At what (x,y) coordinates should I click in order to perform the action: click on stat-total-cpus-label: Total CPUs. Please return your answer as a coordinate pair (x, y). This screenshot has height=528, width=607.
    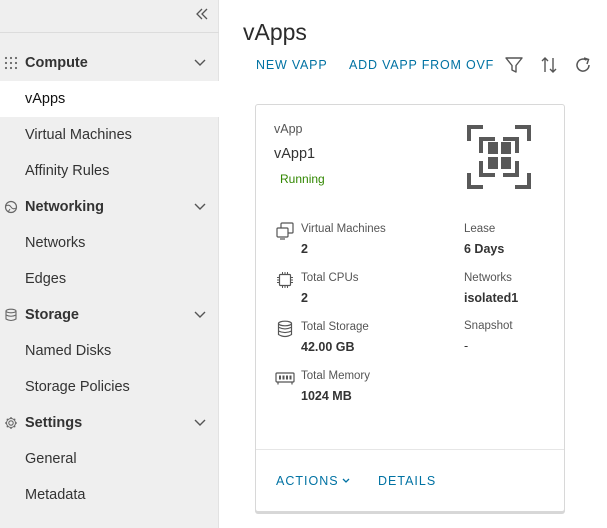
    Looking at the image, I should click on (330, 278).